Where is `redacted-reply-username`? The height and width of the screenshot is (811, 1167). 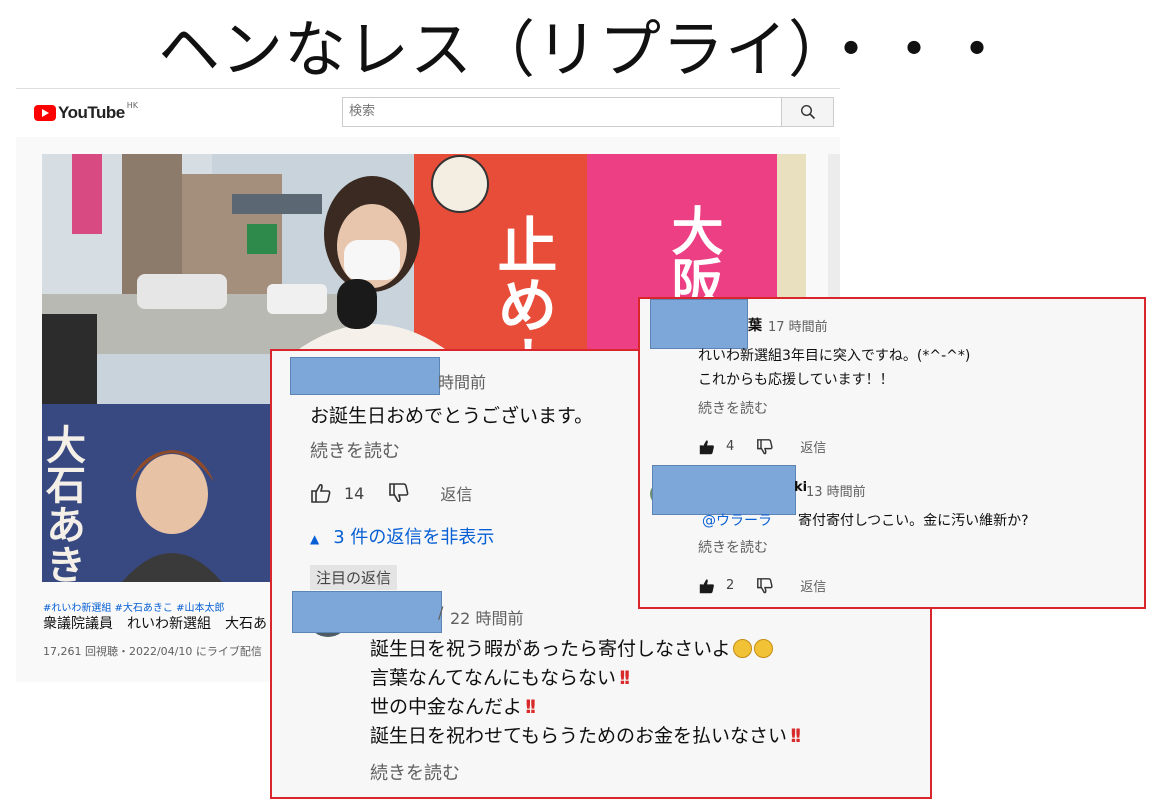 redacted-reply-username is located at coordinates (367, 612).